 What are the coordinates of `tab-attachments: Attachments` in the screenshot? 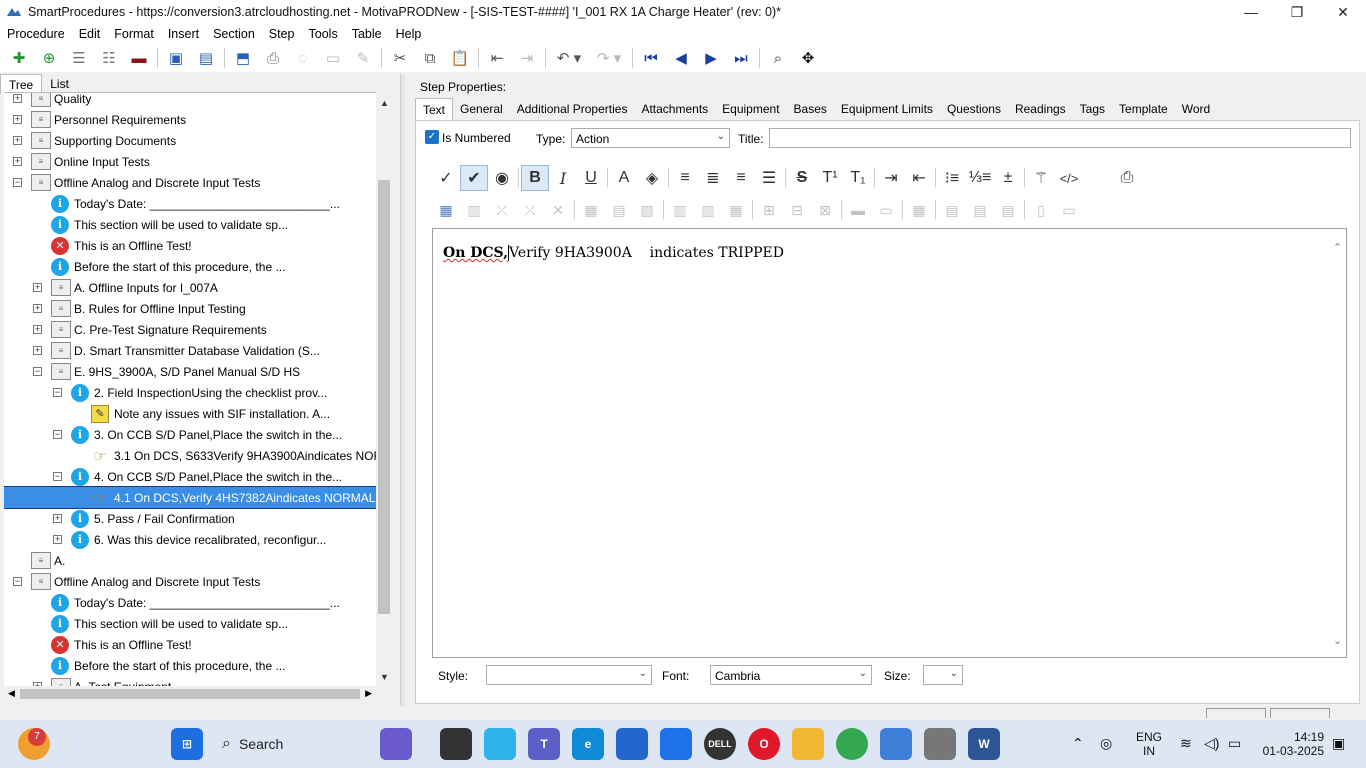 It's located at (674, 109).